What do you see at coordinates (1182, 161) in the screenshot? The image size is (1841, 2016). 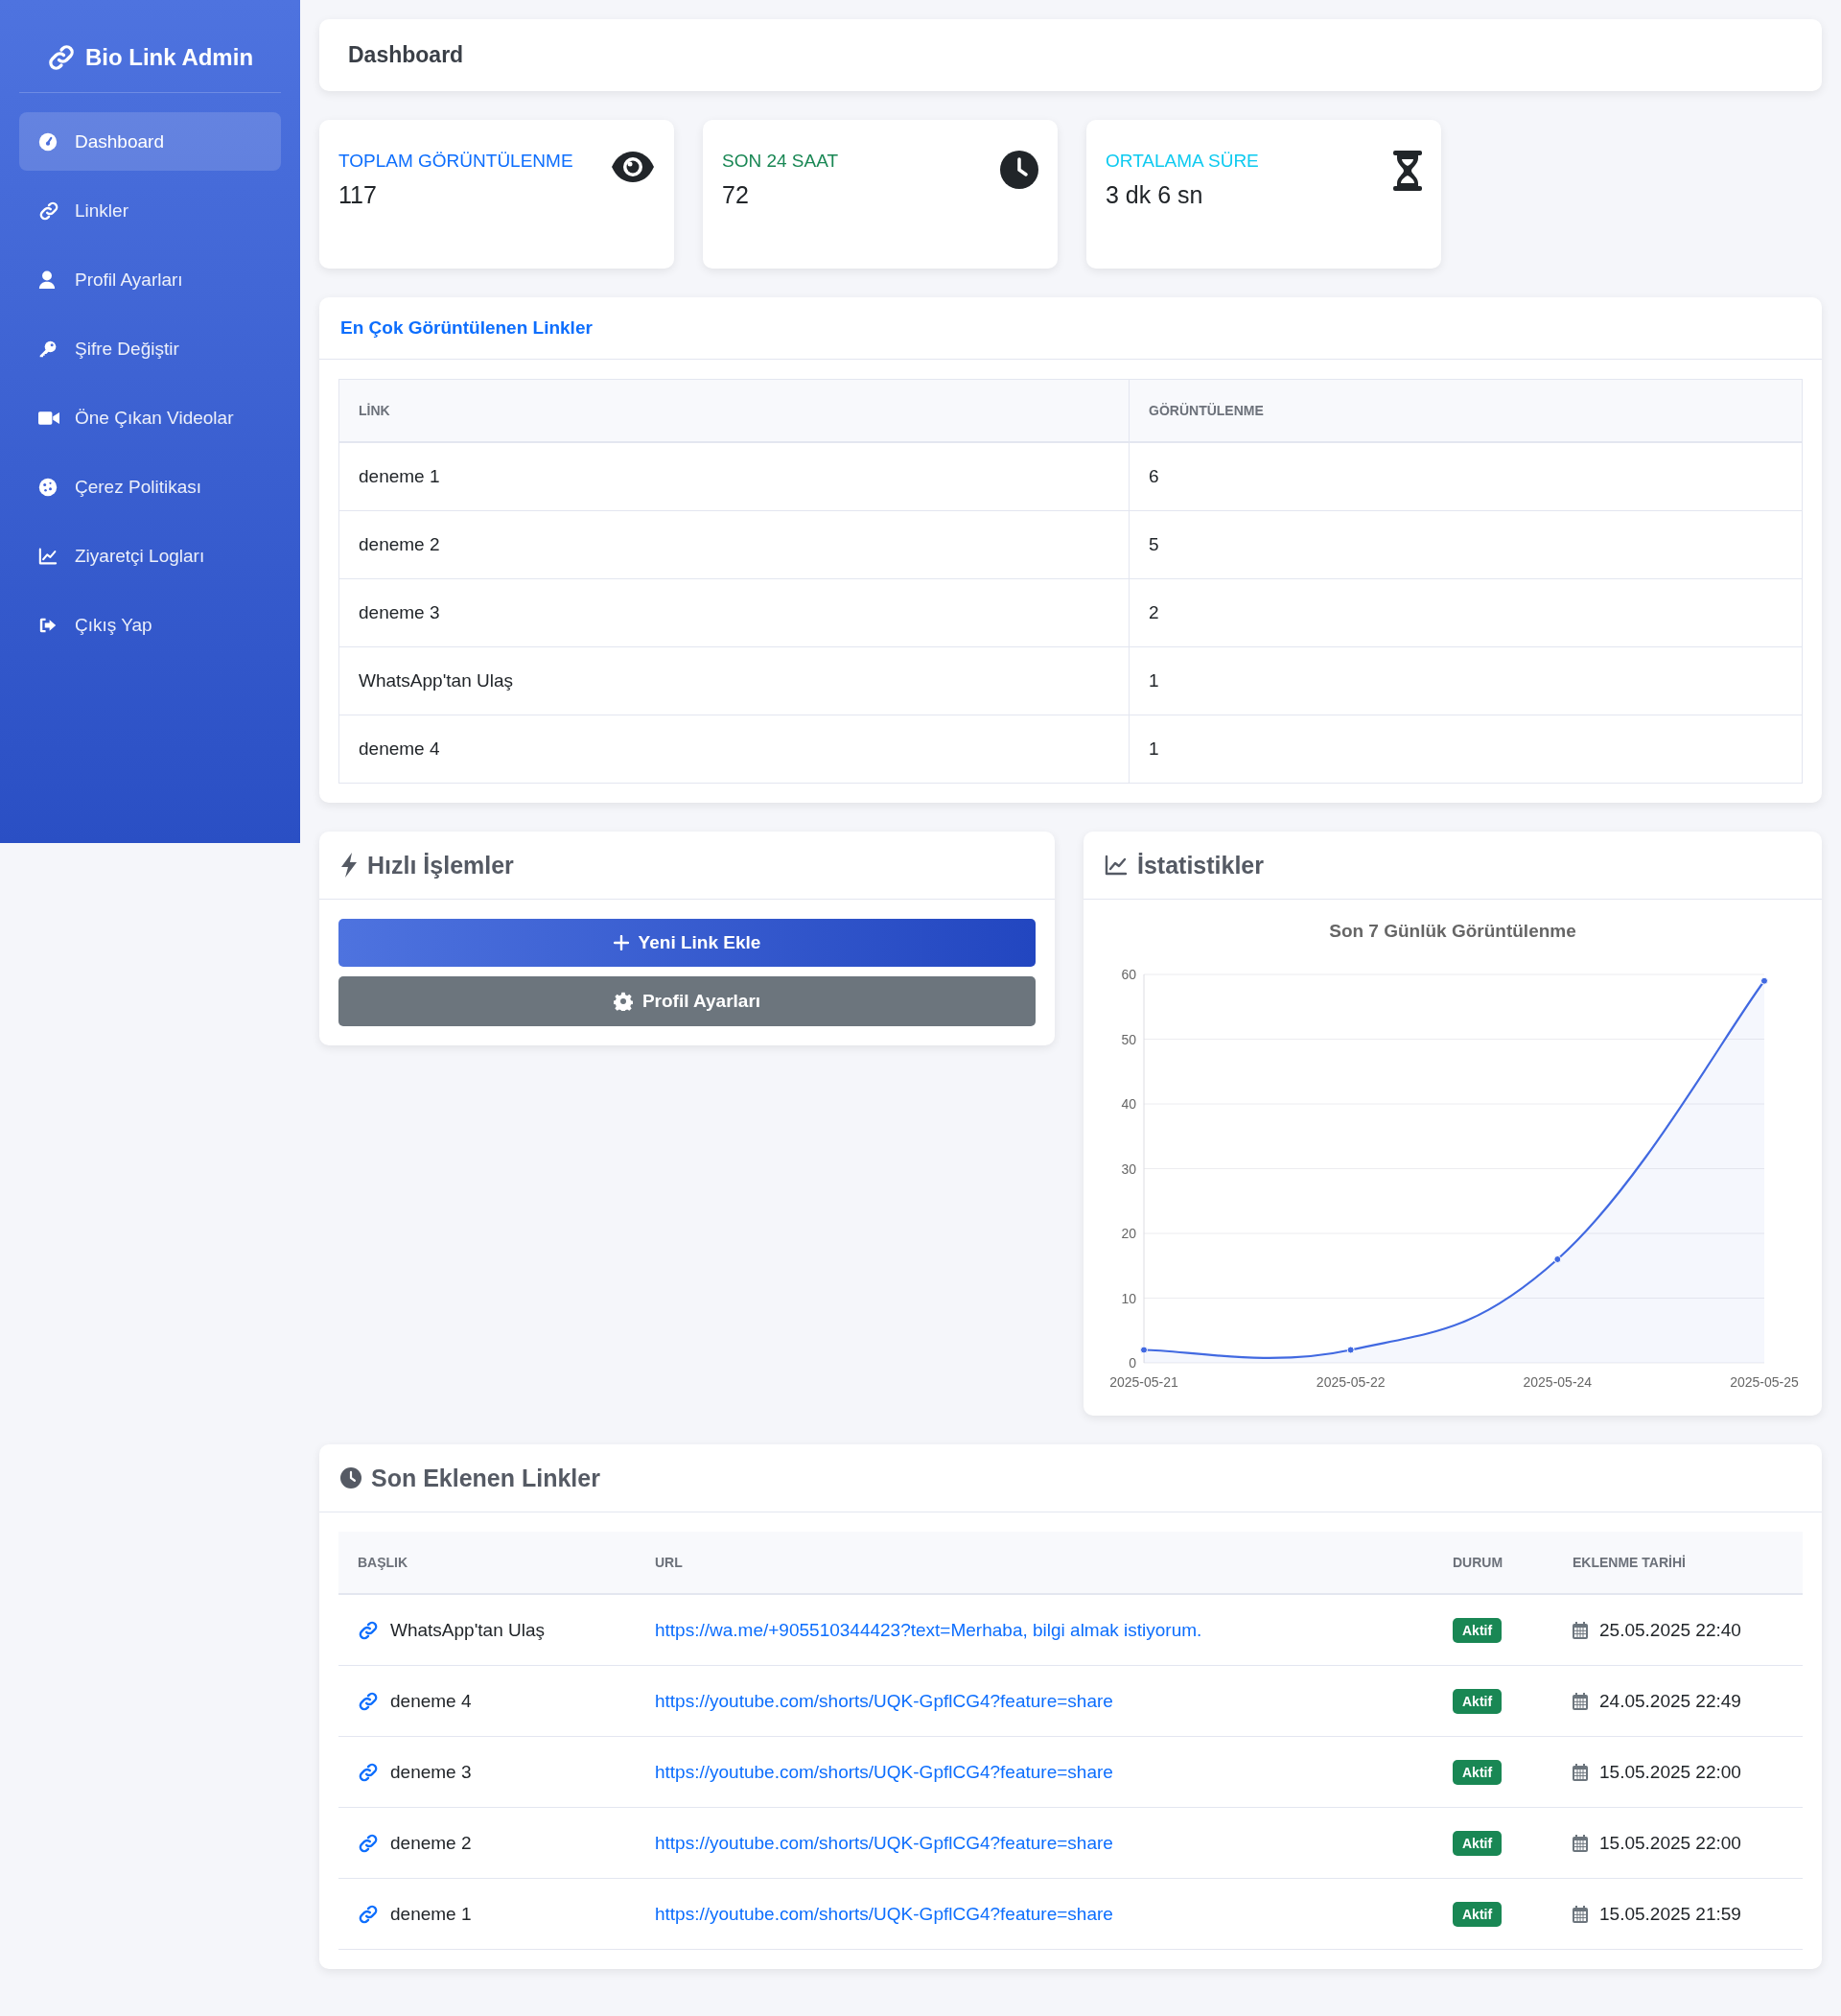 I see `stat-label: ORTALAMA SÜRE` at bounding box center [1182, 161].